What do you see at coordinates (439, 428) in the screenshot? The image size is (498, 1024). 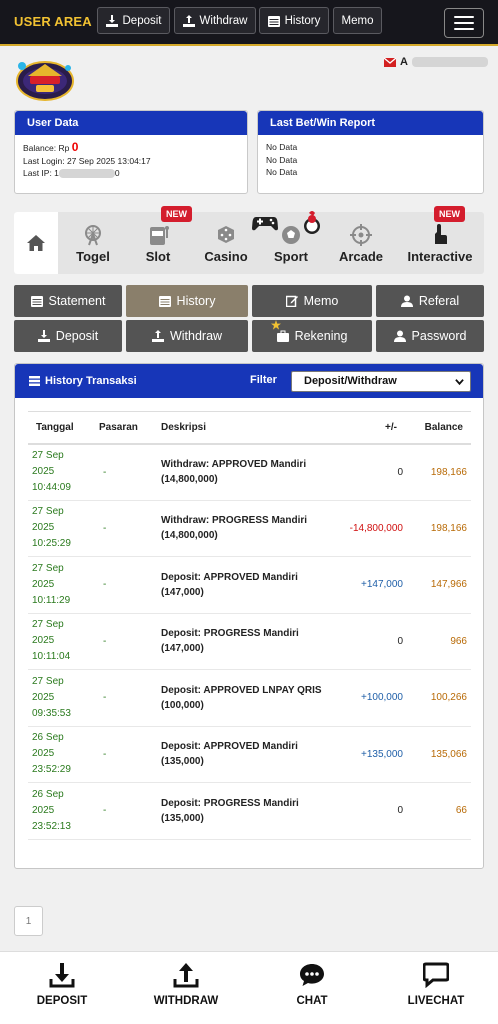 I see `col-balance: Balance` at bounding box center [439, 428].